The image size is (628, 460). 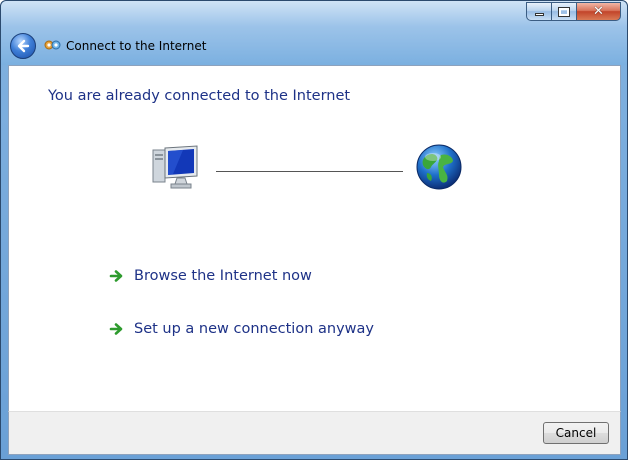 I want to click on close-icon: ✕, so click(x=598, y=11).